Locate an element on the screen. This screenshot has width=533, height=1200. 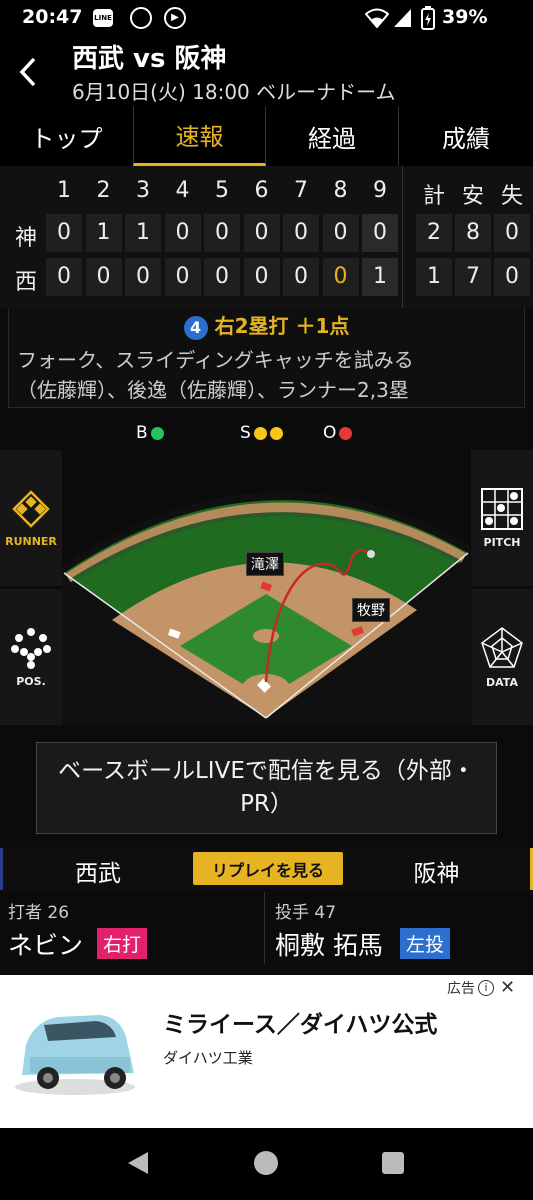
tab-label: 経過 is located at coordinates (332, 138).